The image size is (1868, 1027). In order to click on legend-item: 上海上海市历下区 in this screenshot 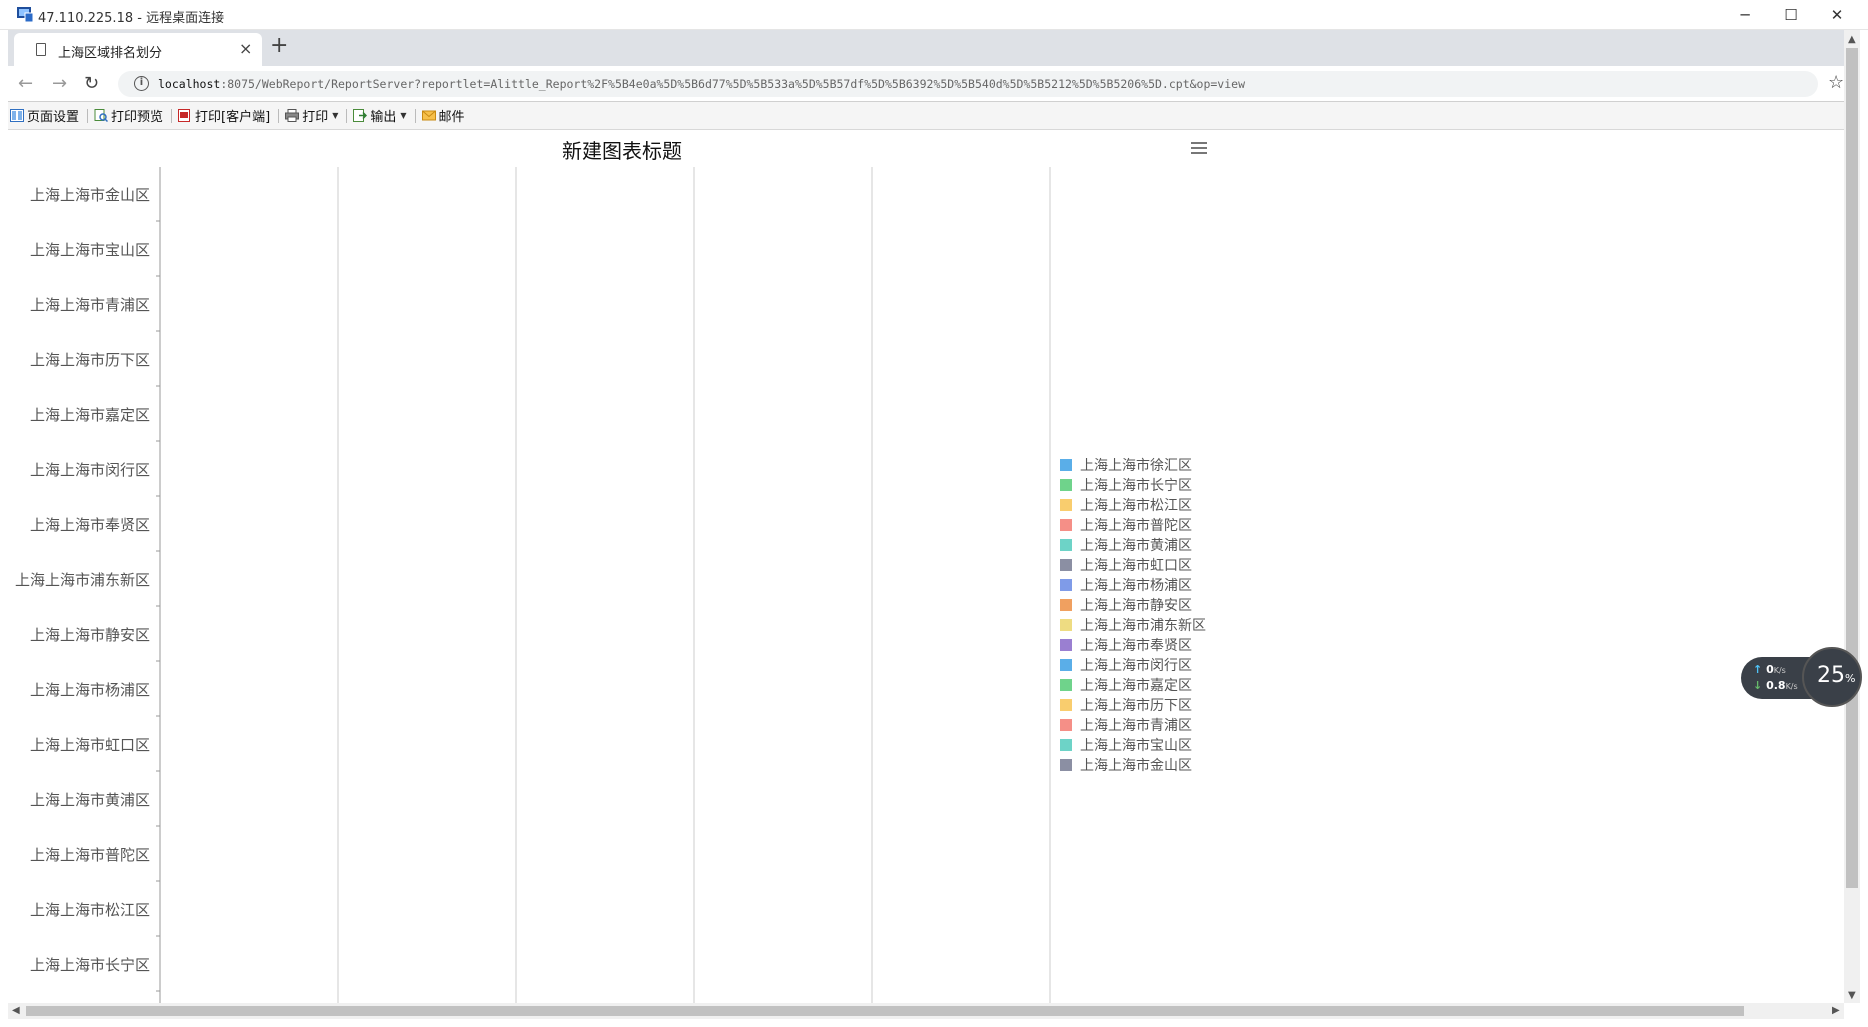, I will do `click(1126, 705)`.